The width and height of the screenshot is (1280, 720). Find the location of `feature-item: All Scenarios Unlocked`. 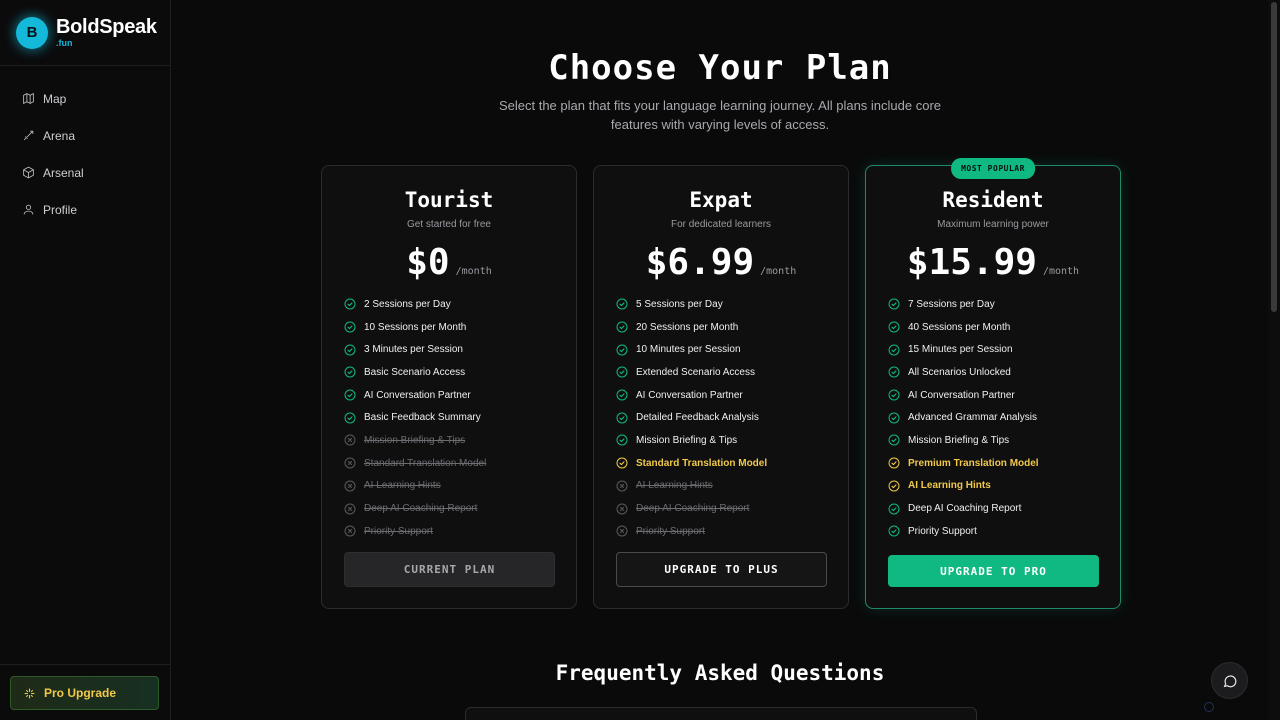

feature-item: All Scenarios Unlocked is located at coordinates (963, 372).